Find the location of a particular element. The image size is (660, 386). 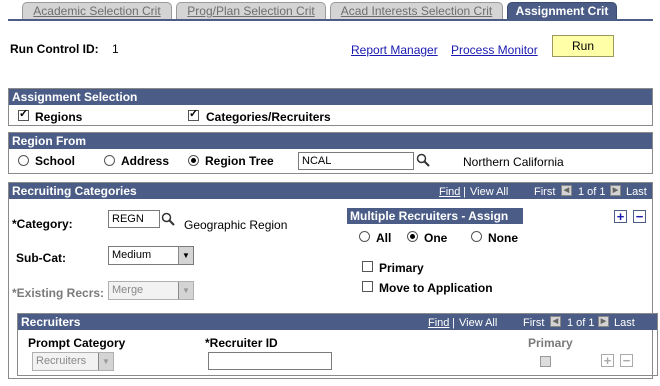

next-icon: ▶ is located at coordinates (615, 190).